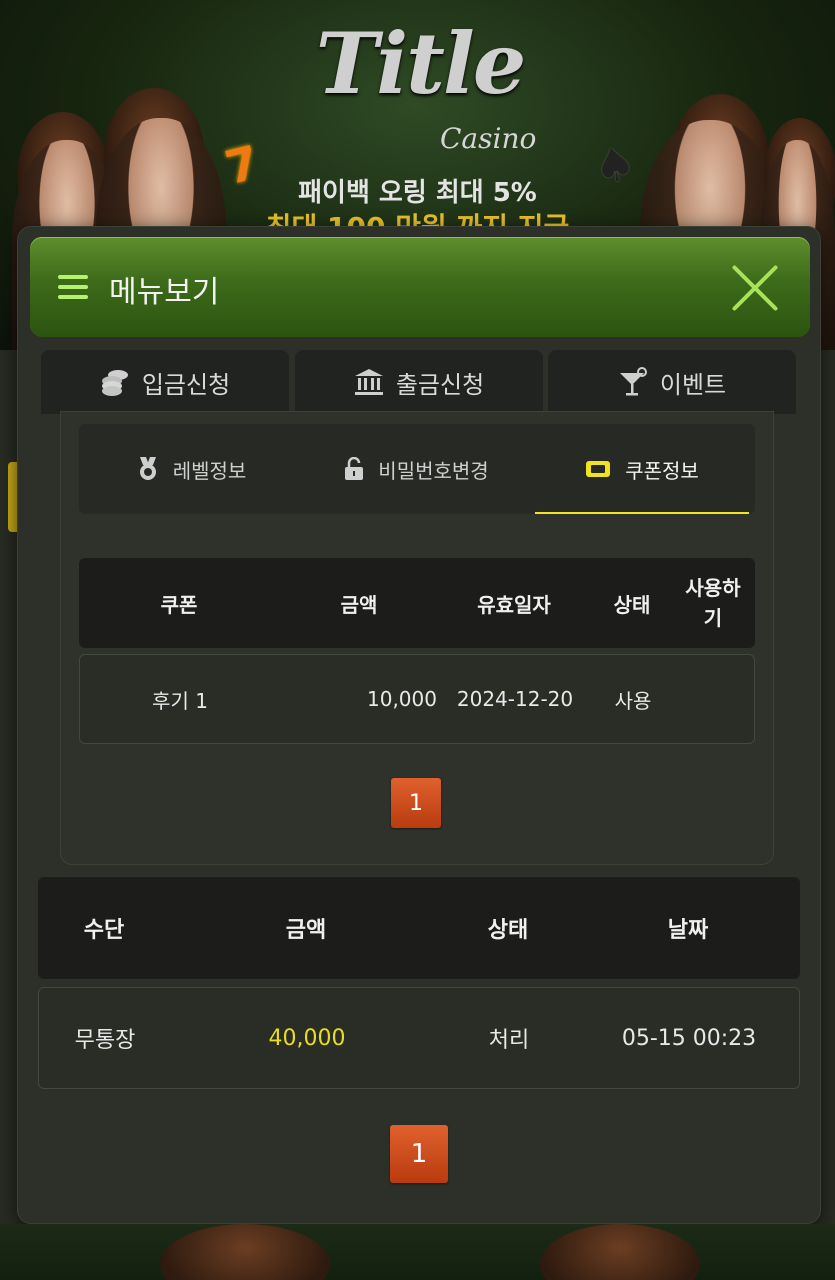 The width and height of the screenshot is (835, 1280). I want to click on cell-status: 사용, so click(633, 700).